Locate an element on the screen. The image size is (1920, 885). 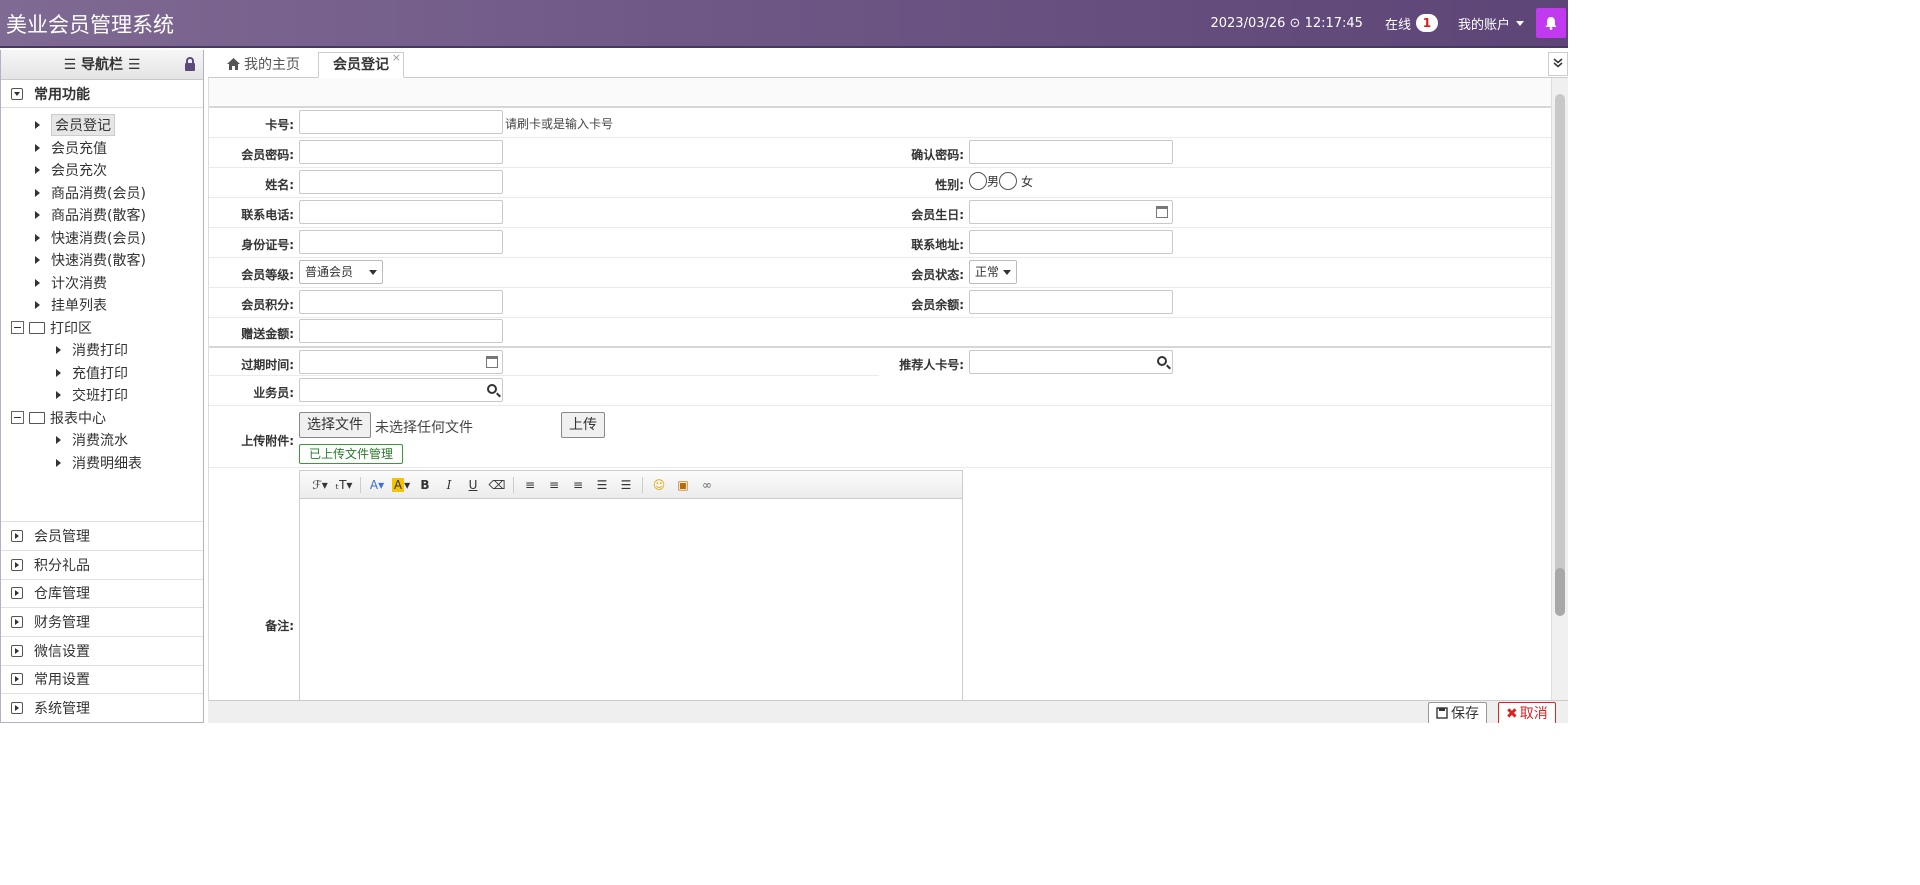
gift-amount-input is located at coordinates (401, 331).